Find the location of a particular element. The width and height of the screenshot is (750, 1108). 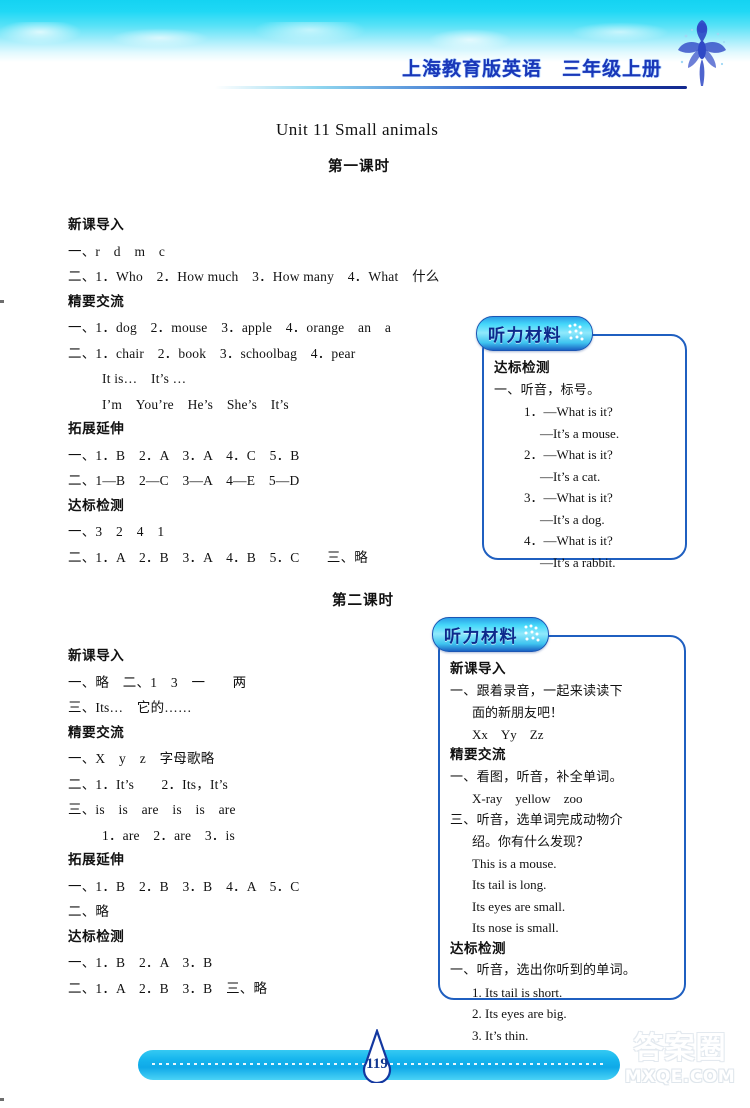

page-title: Unit 11 Small animals is located at coordinates (357, 129).